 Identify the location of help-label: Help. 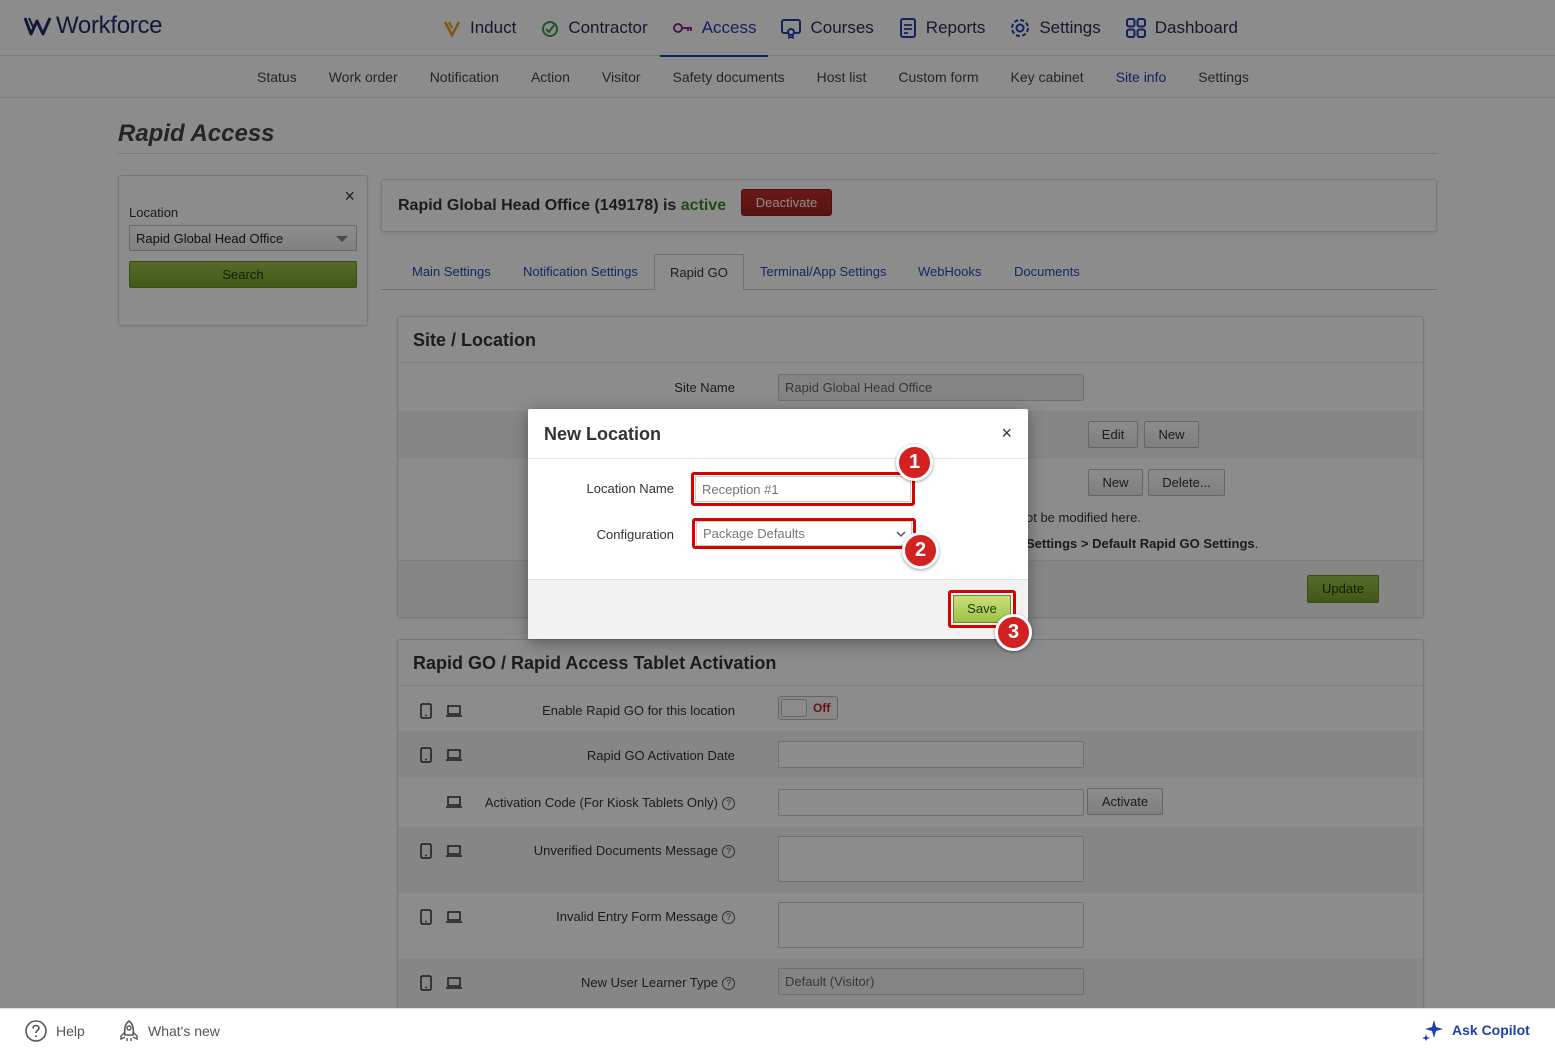
(70, 1031).